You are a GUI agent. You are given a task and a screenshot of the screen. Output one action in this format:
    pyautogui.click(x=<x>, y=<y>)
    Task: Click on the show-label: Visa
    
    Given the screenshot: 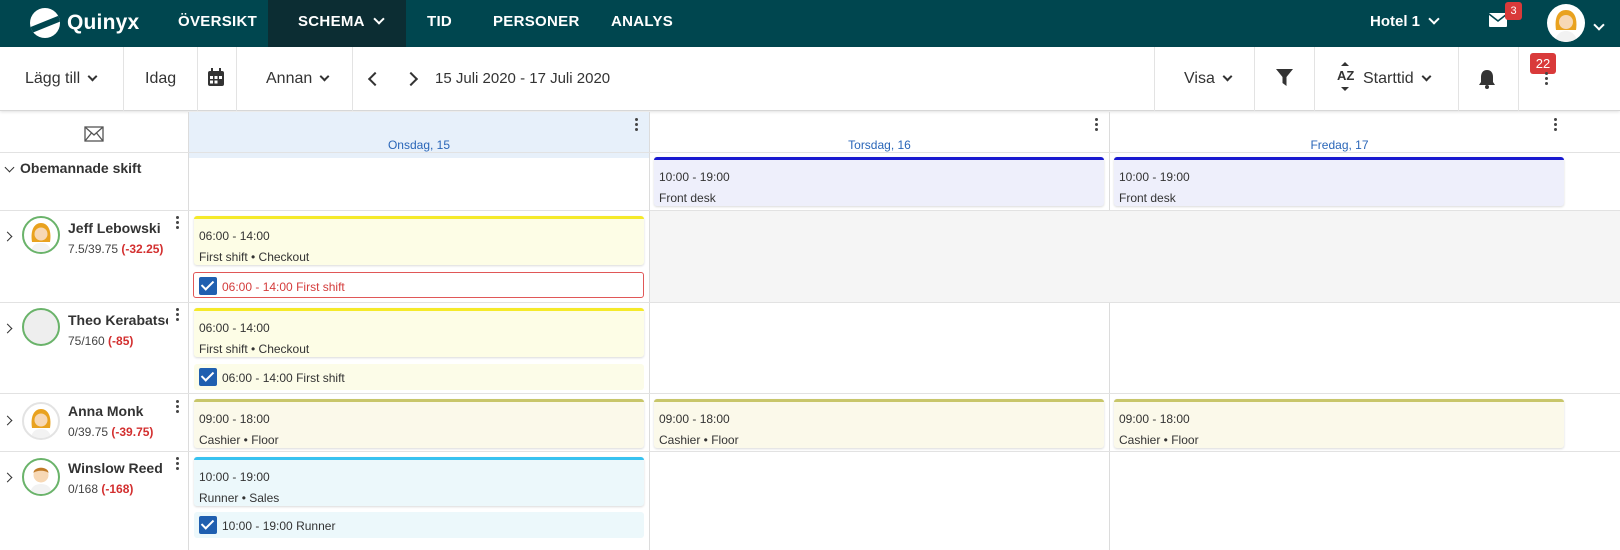 What is the action you would take?
    pyautogui.click(x=1199, y=78)
    